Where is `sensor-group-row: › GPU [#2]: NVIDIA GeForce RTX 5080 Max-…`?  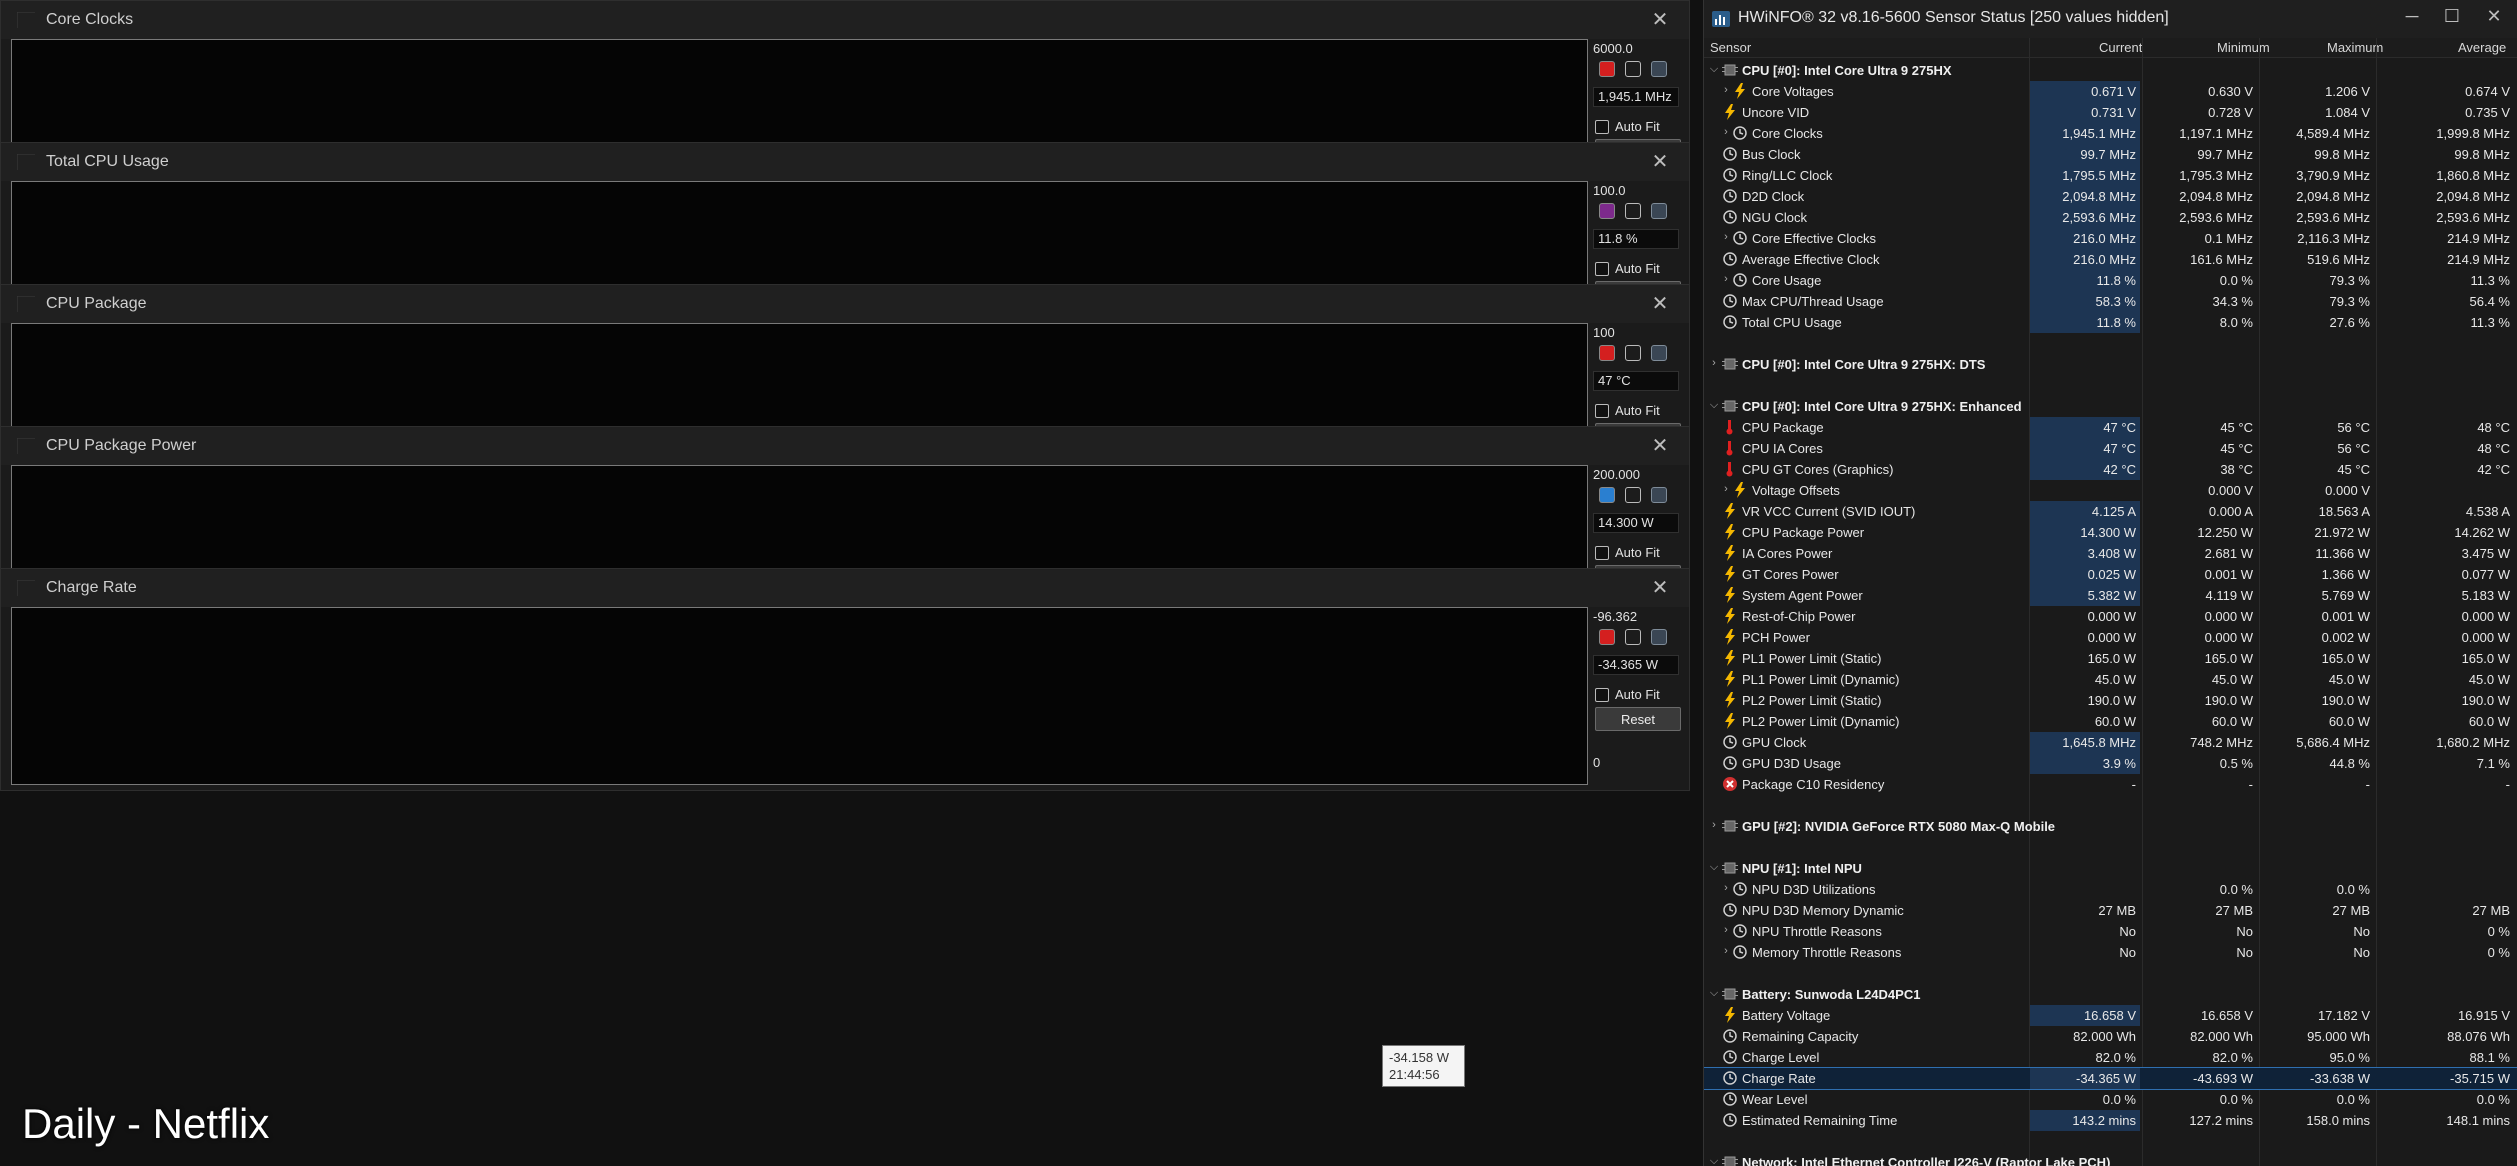
sensor-group-row: › GPU [#2]: NVIDIA GeForce RTX 5080 Max-… is located at coordinates (2110, 826).